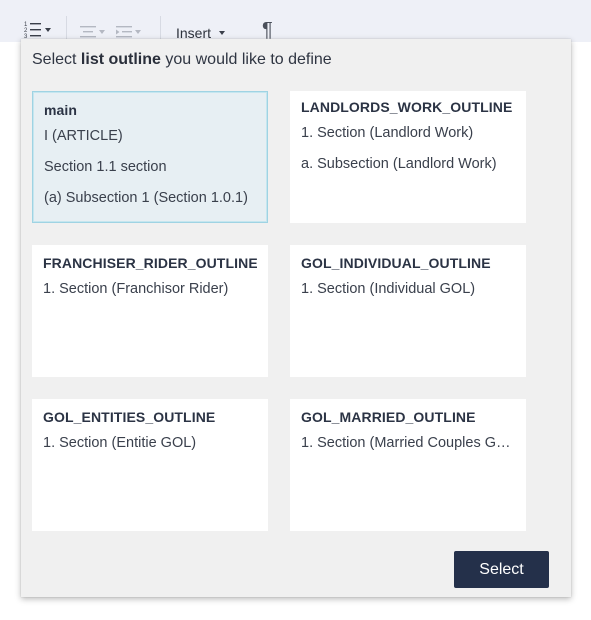  Describe the element at coordinates (61, 110) in the screenshot. I see `outline-name: main` at that location.